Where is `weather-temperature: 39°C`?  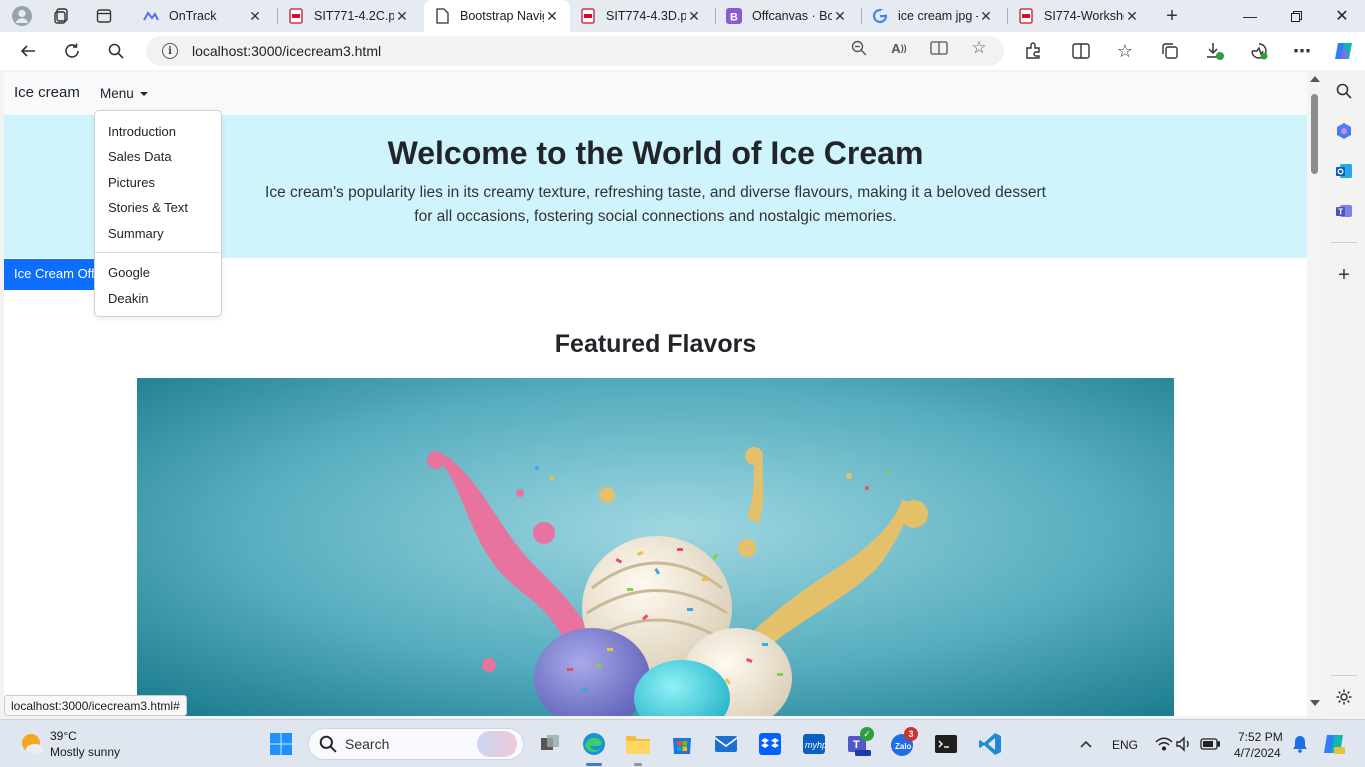
weather-temperature: 39°C is located at coordinates (63, 736).